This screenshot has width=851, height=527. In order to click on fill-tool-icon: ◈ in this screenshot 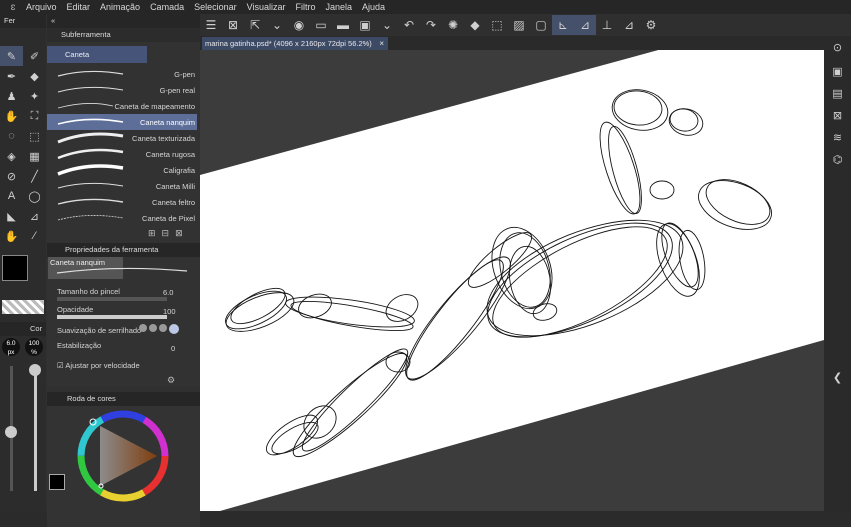, I will do `click(11, 156)`.